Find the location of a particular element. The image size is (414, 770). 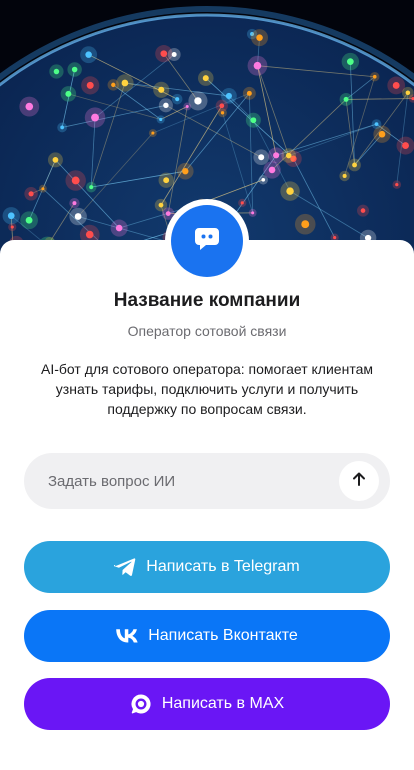

send-button is located at coordinates (359, 481).